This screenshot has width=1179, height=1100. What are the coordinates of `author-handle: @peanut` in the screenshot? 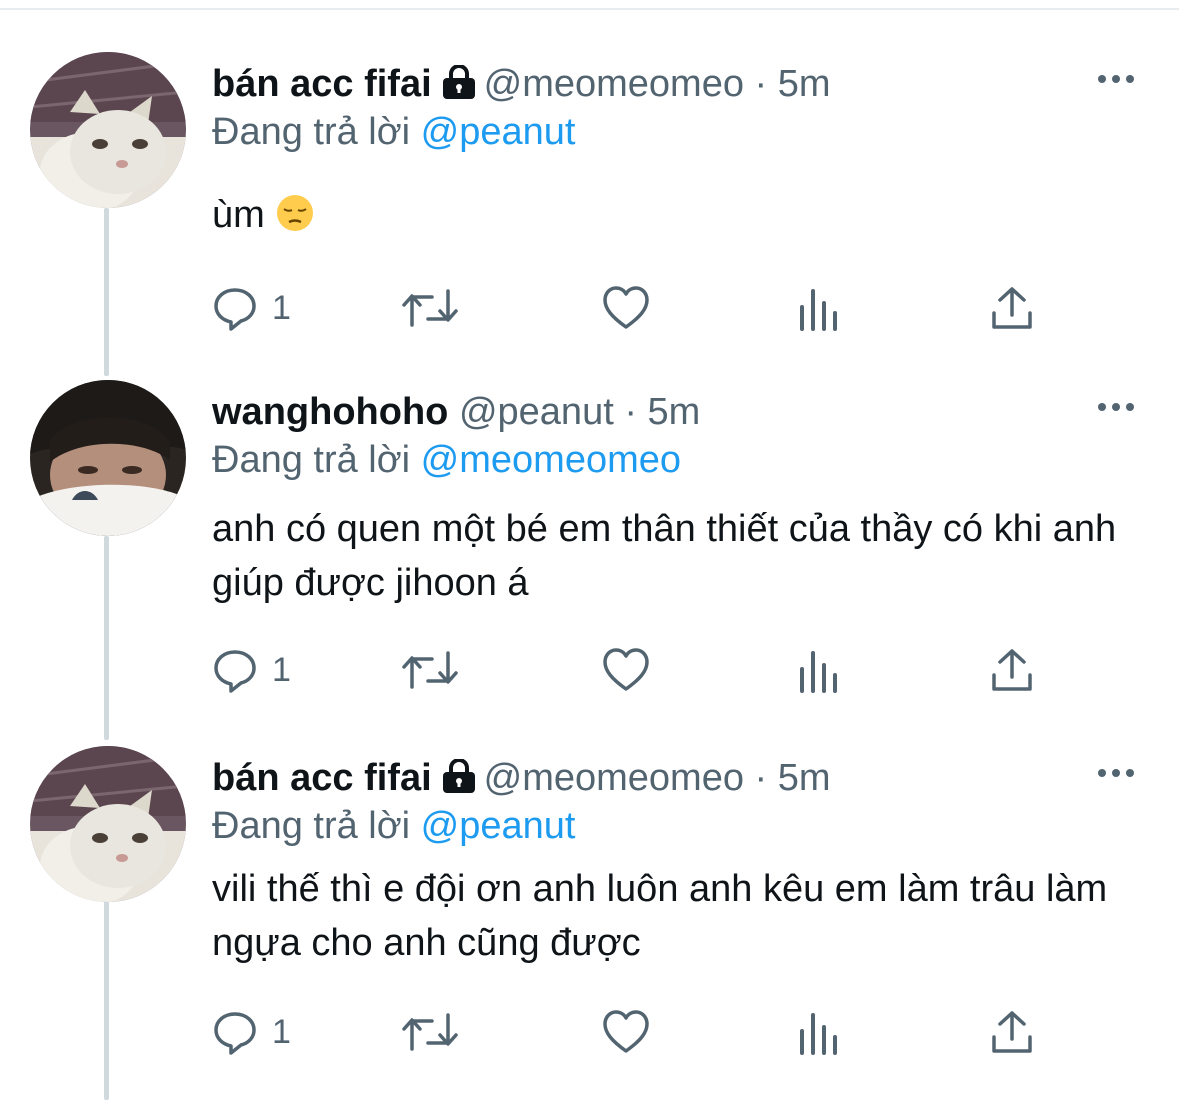 It's located at (536, 412).